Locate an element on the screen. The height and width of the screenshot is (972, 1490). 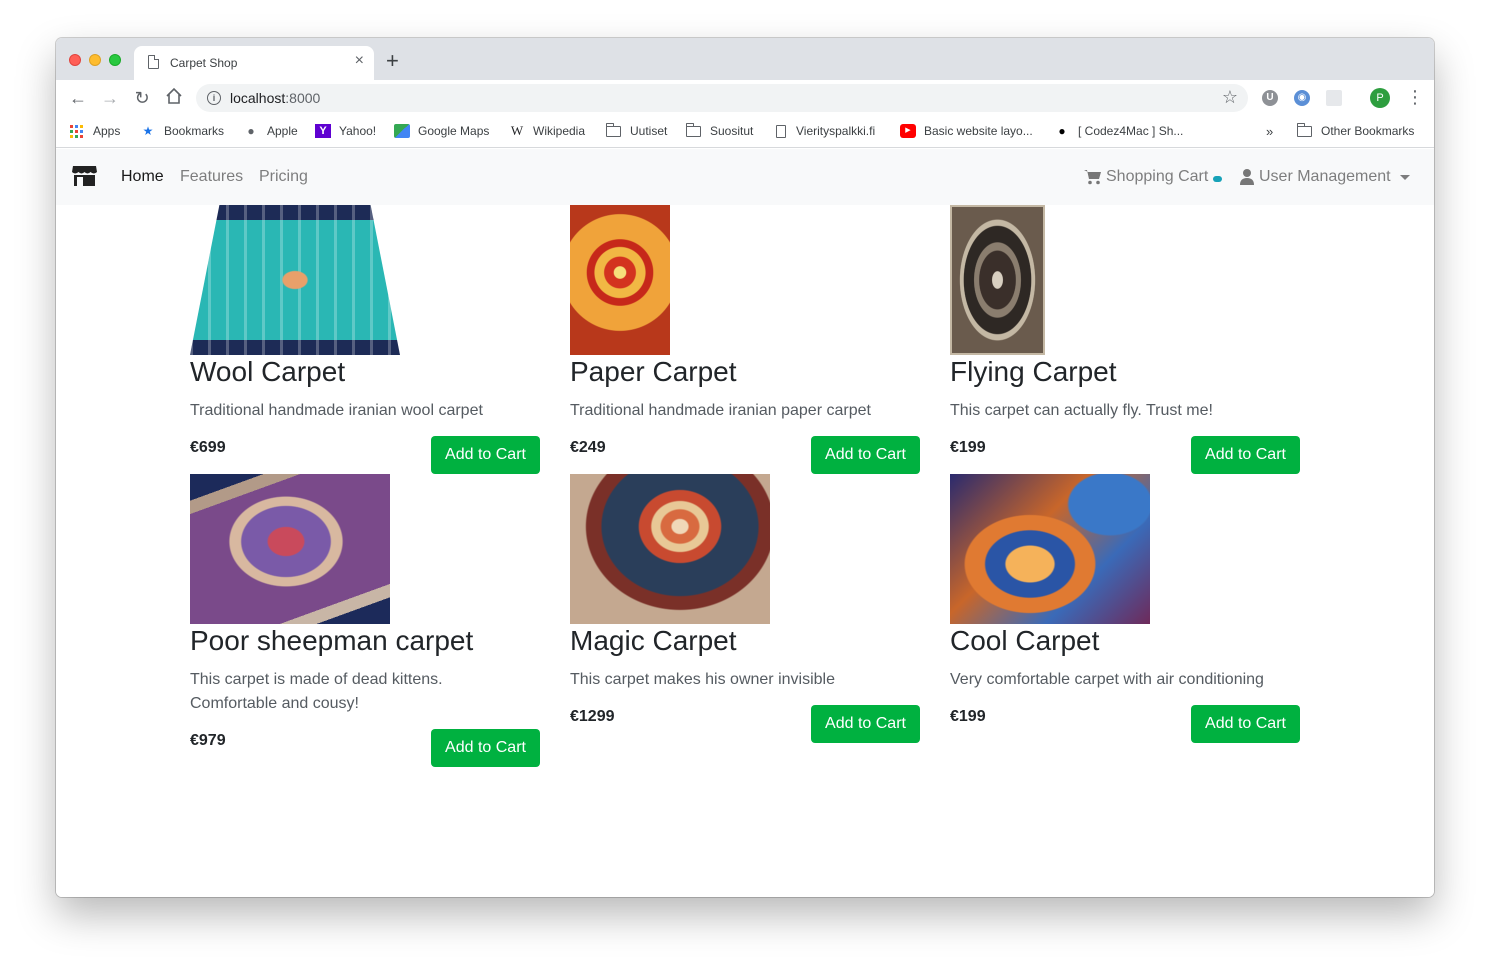
maximize-window-button is located at coordinates (115, 60).